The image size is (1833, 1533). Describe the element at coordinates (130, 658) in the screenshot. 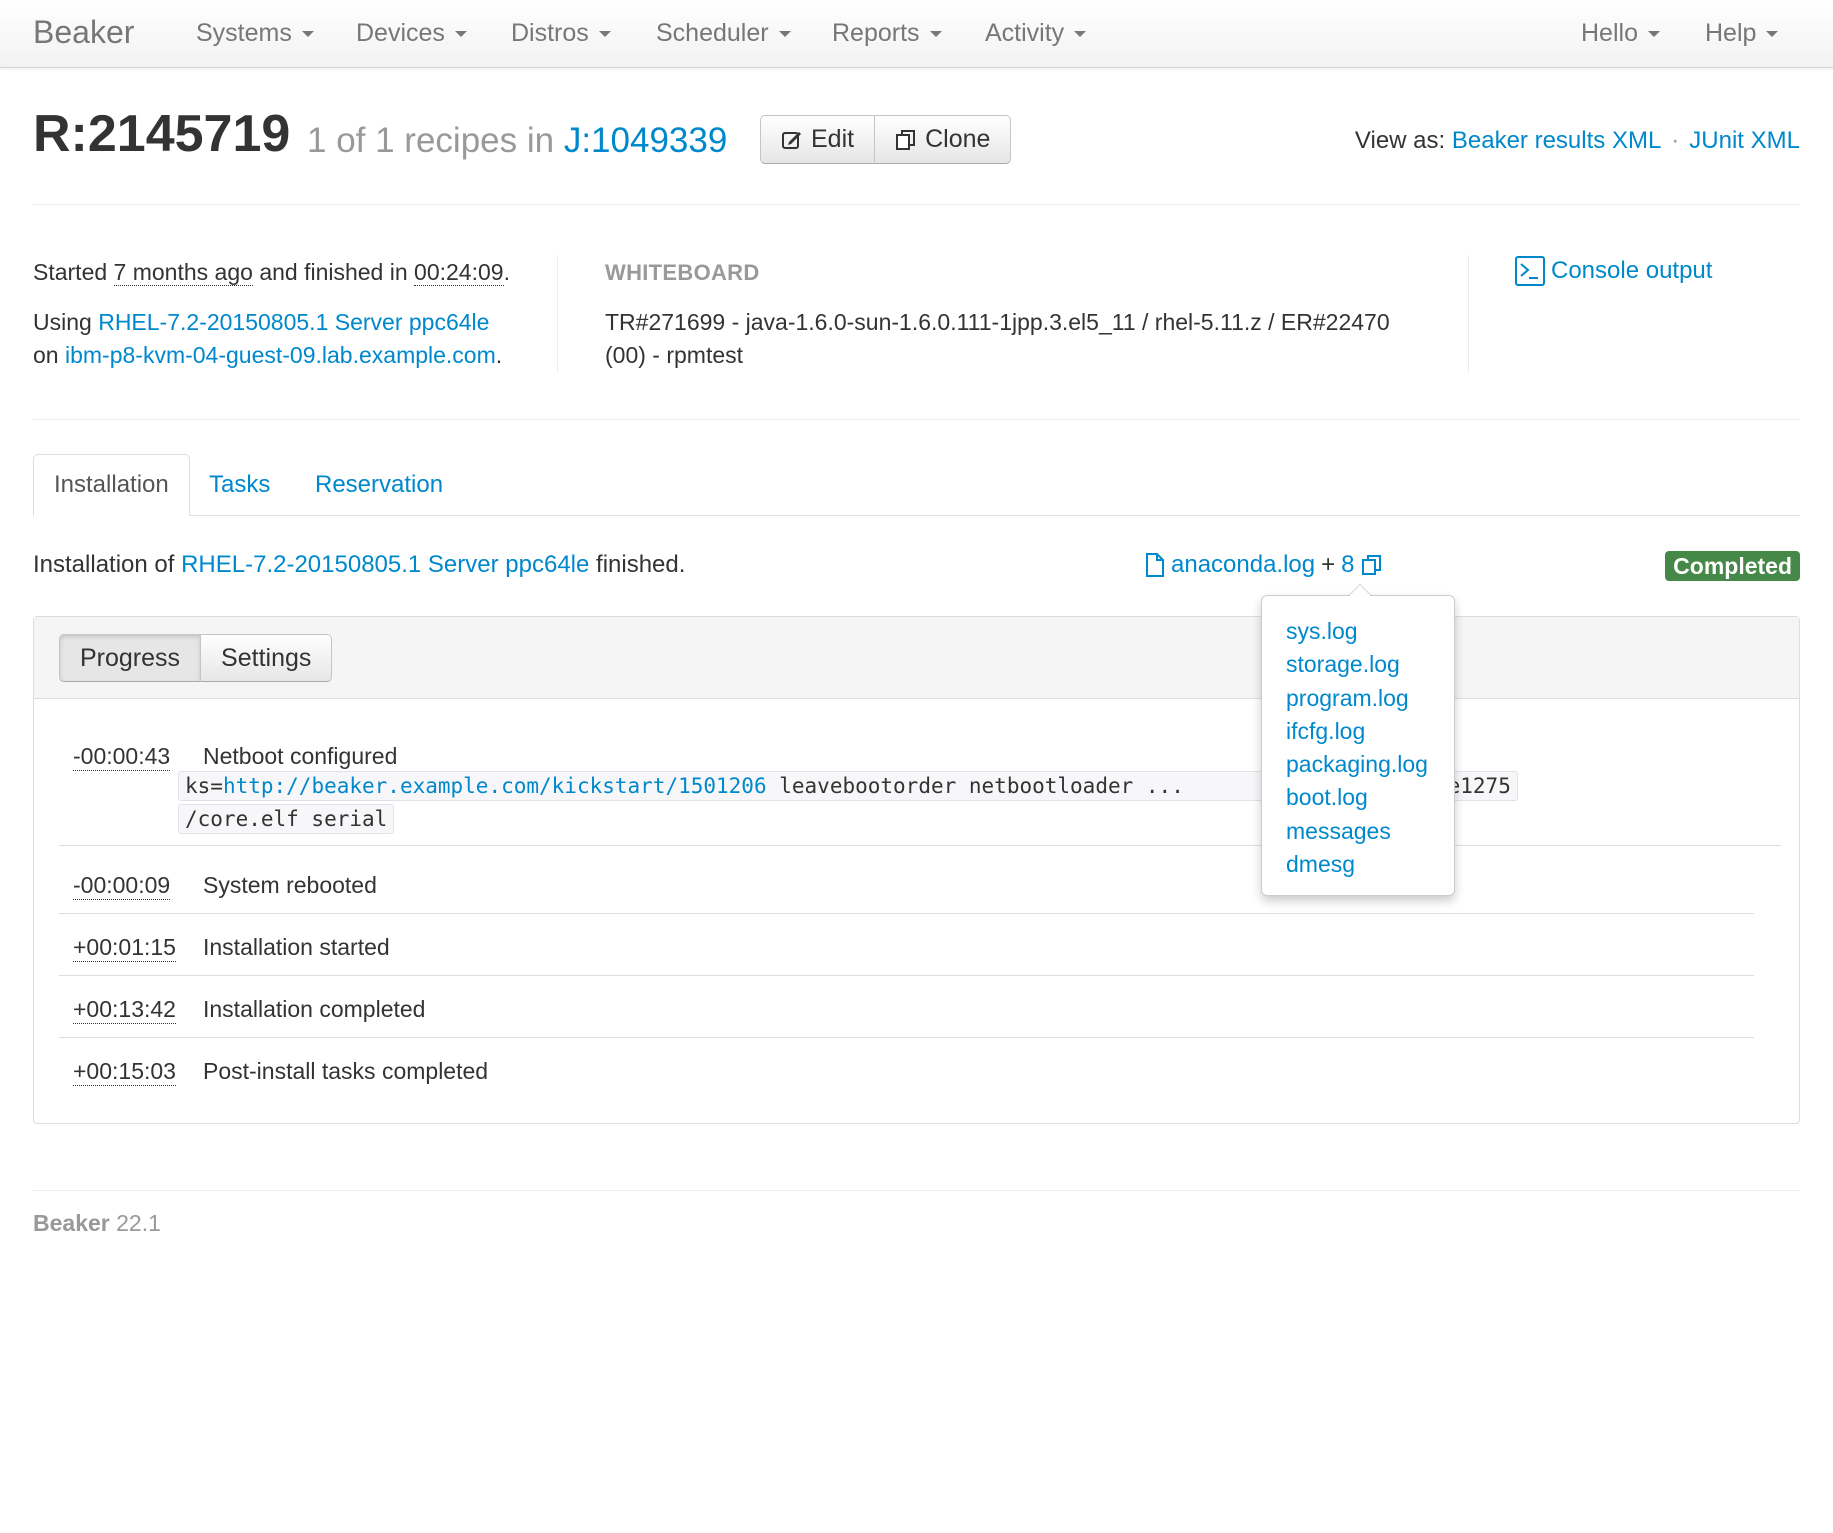

I see `progress-button: Progress` at that location.